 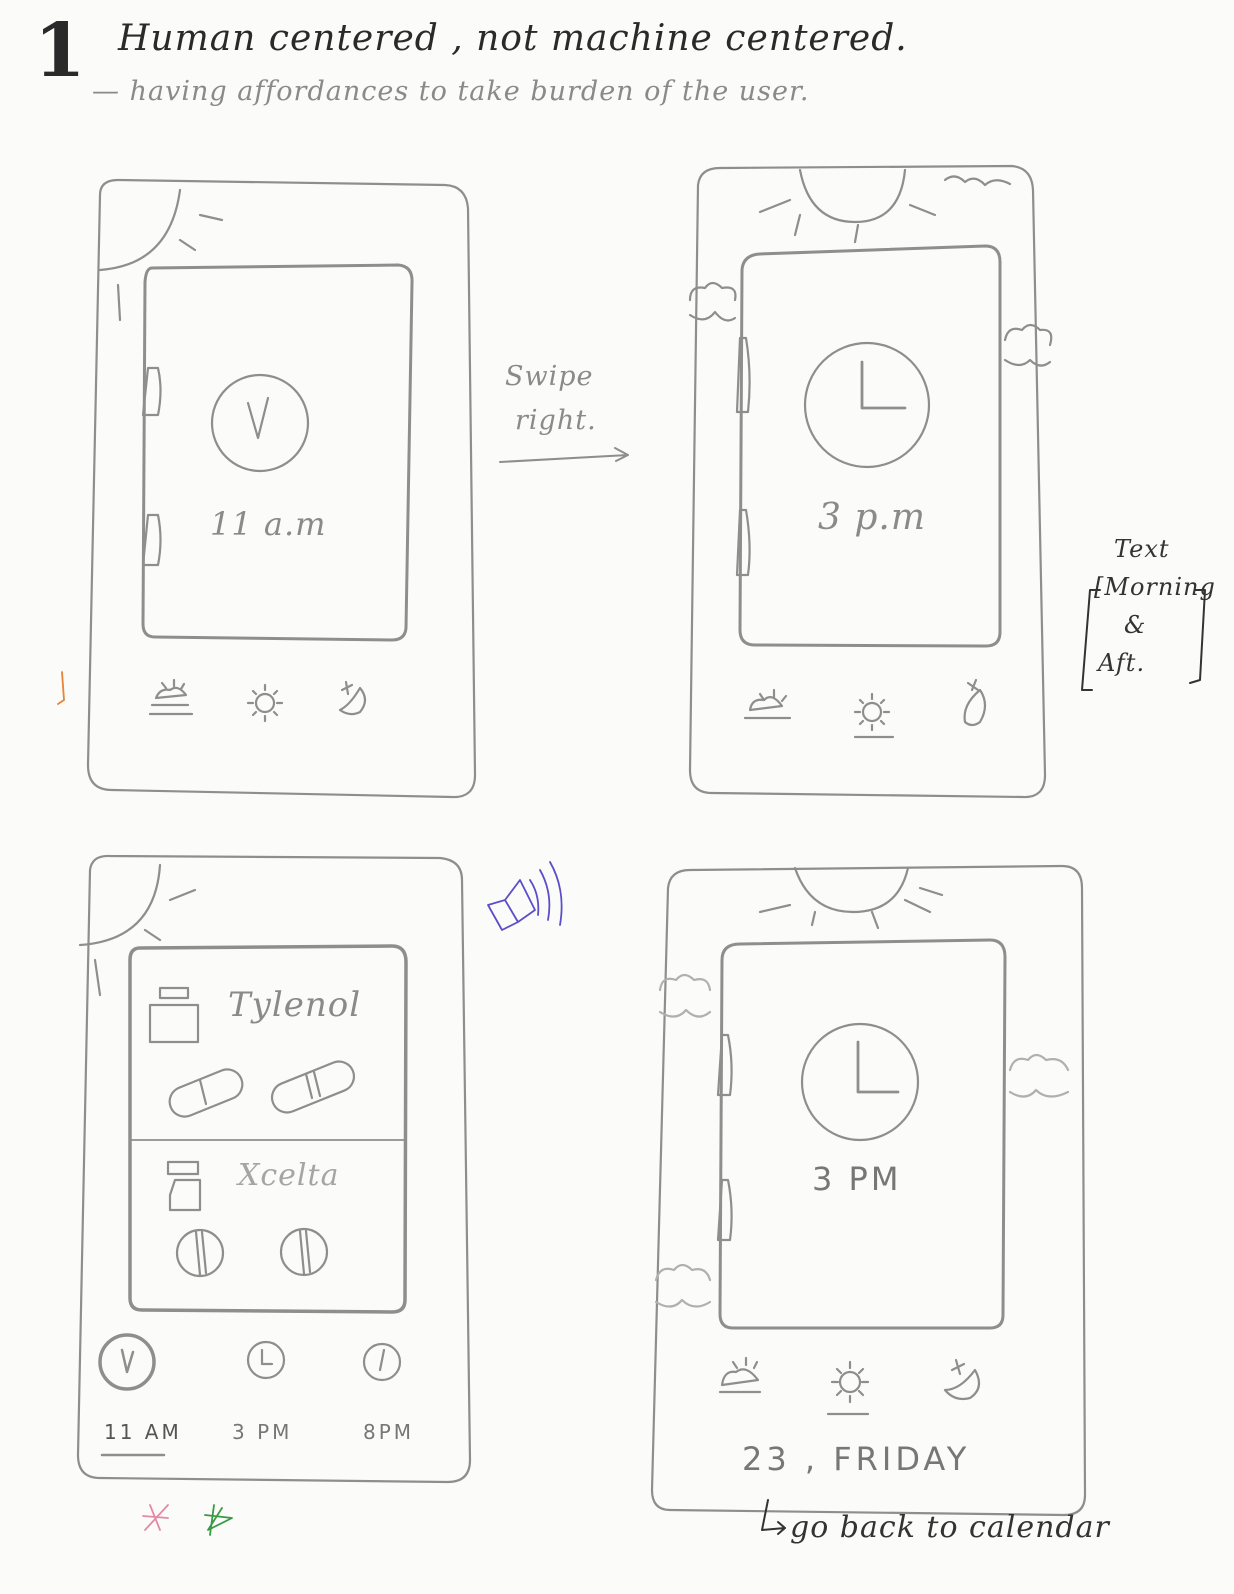 What do you see at coordinates (1142, 549) in the screenshot?
I see `side-note-line1: Text` at bounding box center [1142, 549].